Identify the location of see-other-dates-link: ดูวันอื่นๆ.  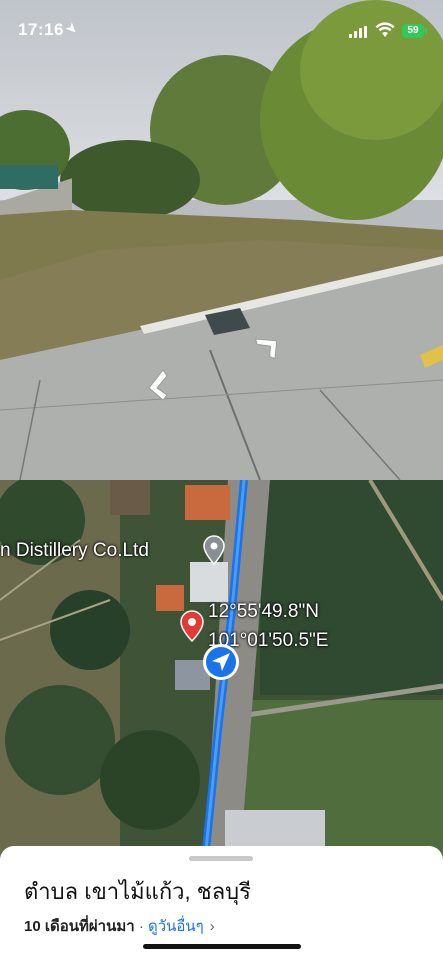
(176, 926).